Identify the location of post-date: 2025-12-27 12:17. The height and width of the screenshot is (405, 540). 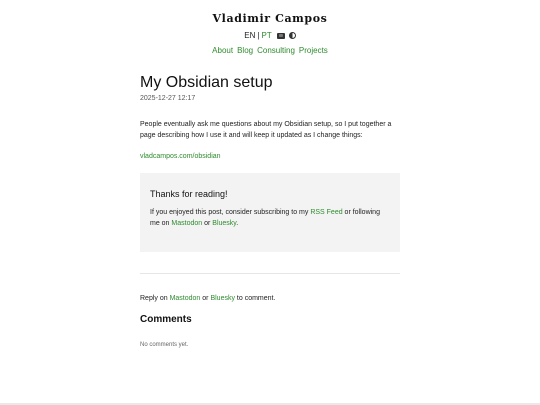
(168, 98).